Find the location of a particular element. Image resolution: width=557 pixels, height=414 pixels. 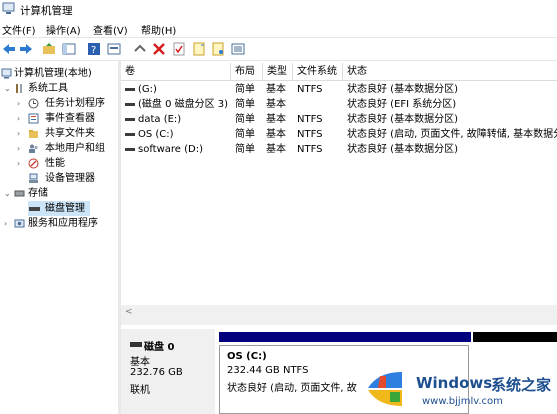

open-icon is located at coordinates (218, 49).